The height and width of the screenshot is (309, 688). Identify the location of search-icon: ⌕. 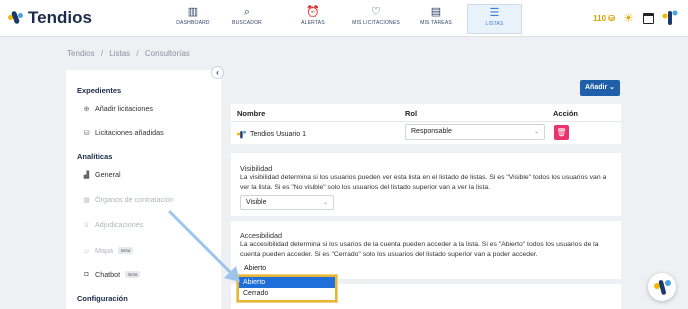
(247, 12).